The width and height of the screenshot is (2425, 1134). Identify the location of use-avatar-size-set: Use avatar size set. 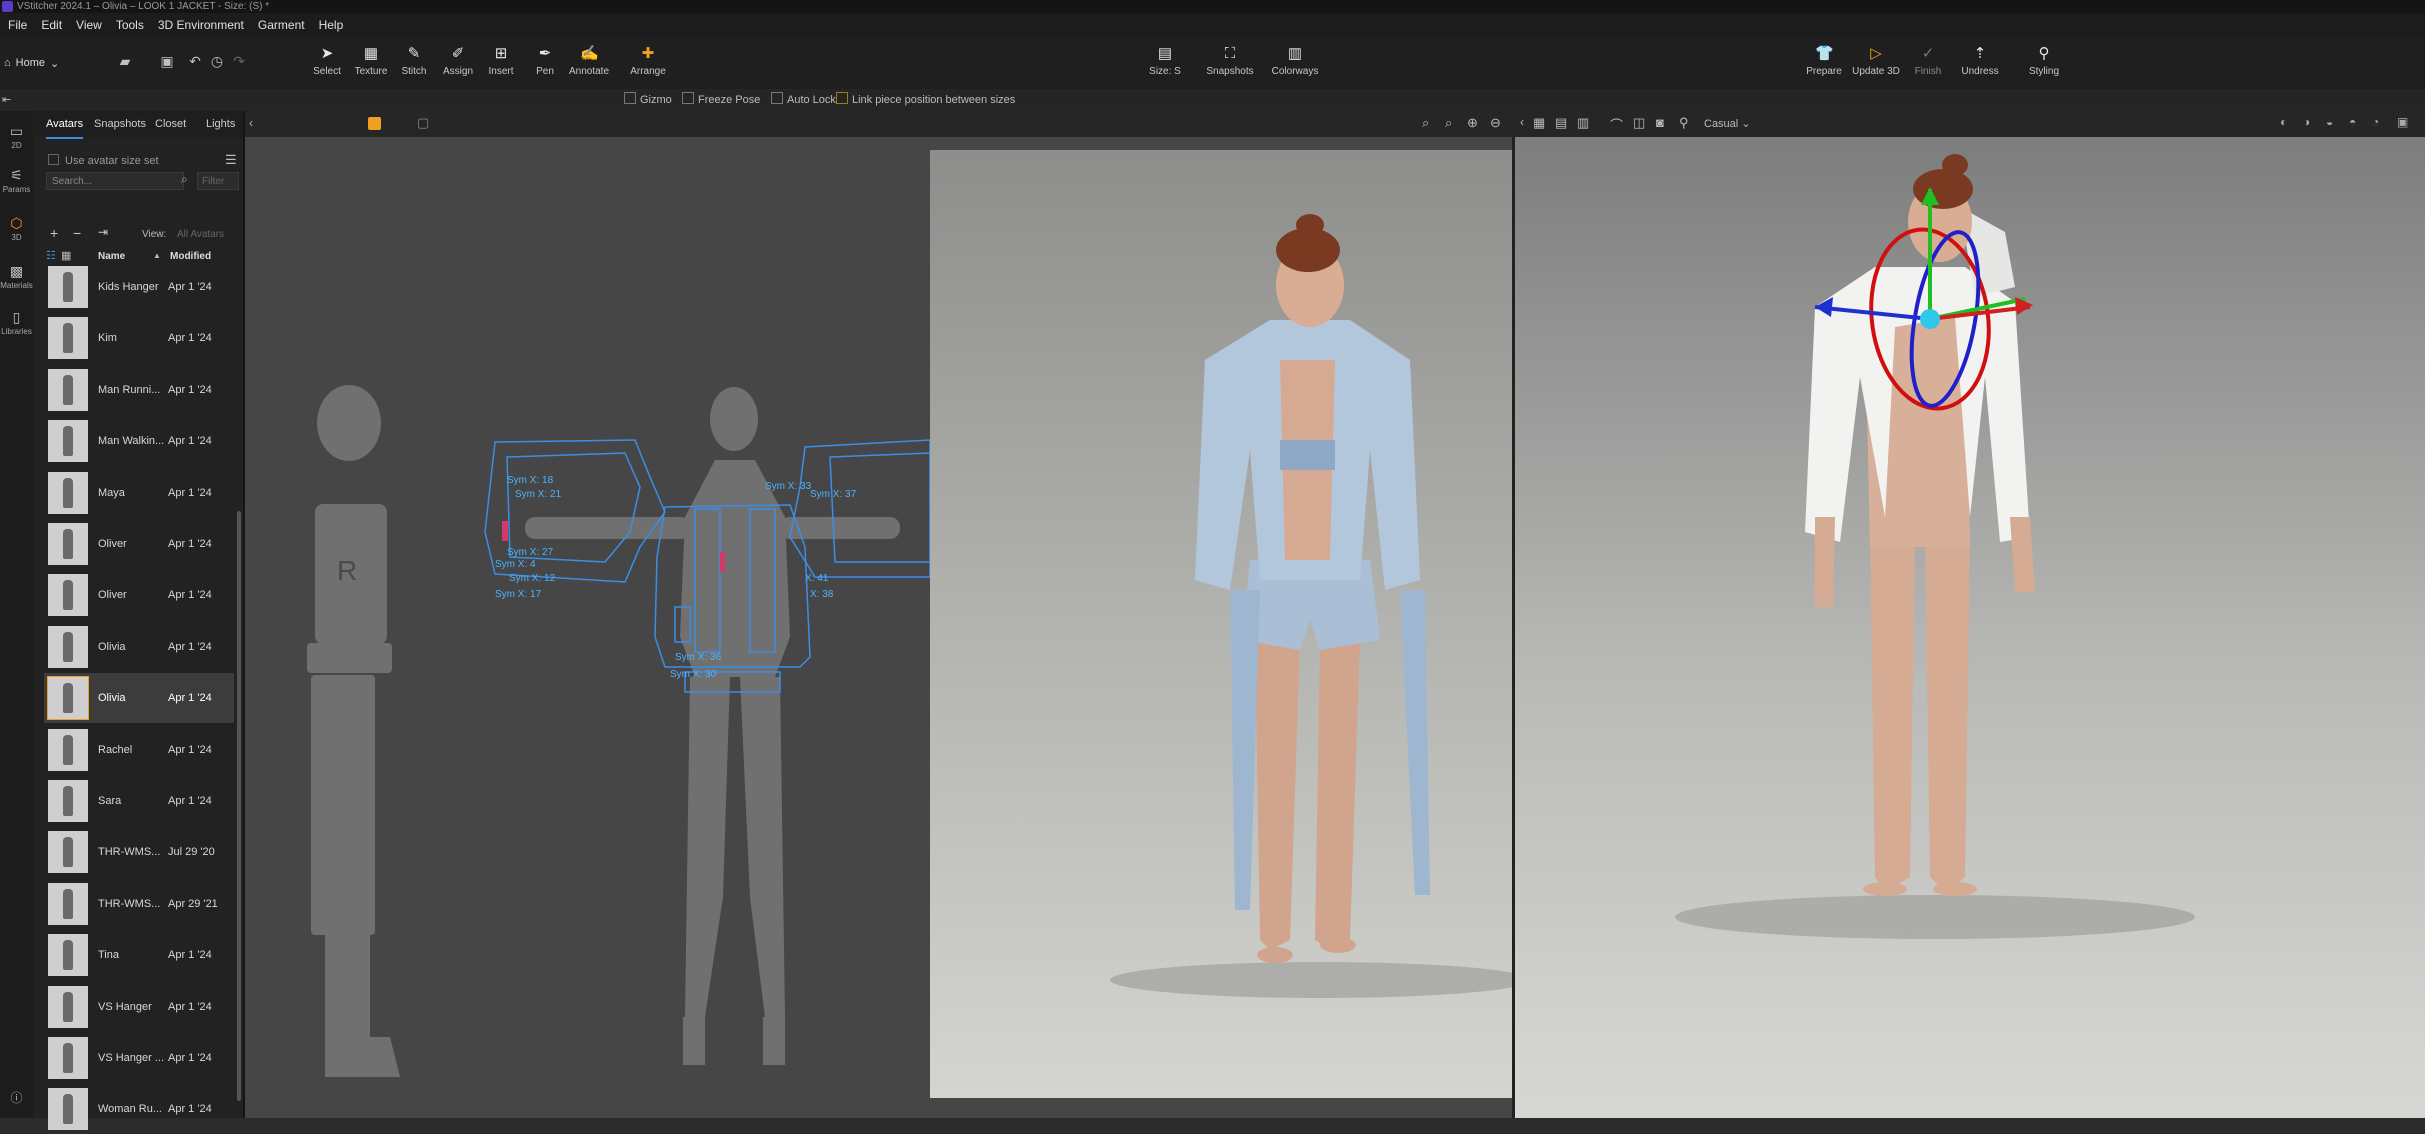
(103, 160).